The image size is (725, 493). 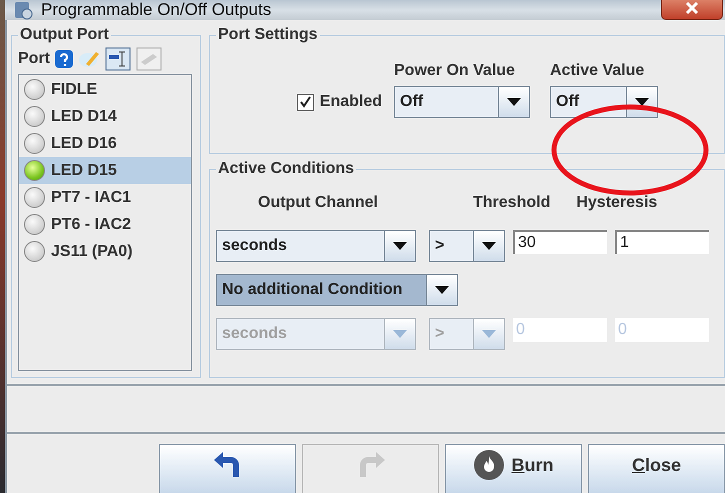 What do you see at coordinates (64, 59) in the screenshot?
I see `help-icon` at bounding box center [64, 59].